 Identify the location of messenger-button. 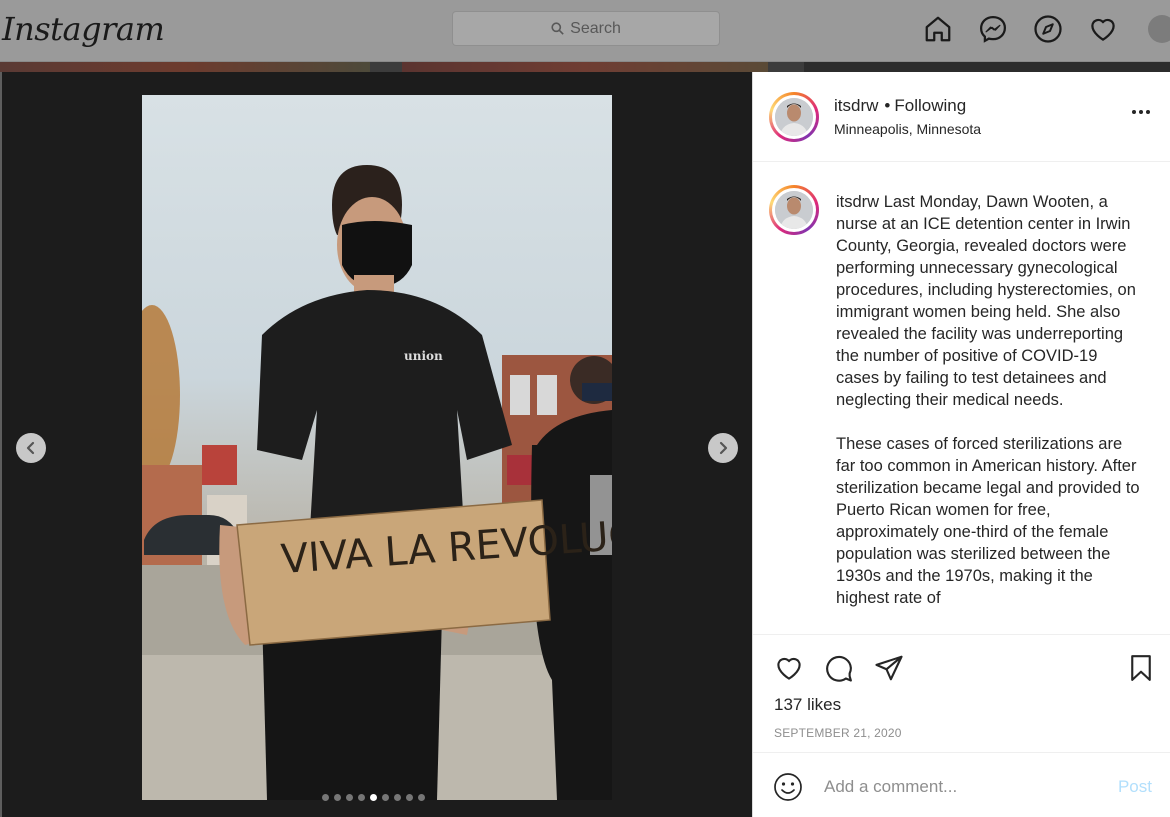
(993, 29).